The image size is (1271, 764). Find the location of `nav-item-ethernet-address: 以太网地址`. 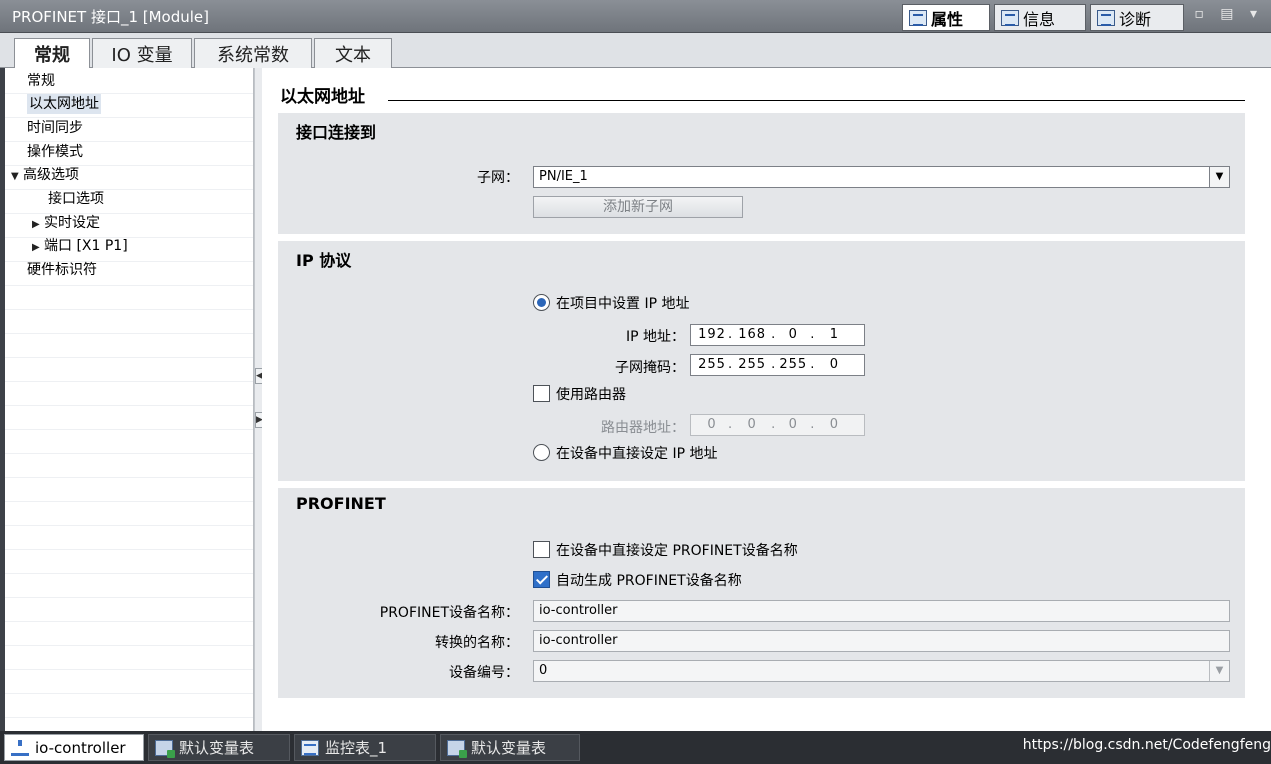

nav-item-ethernet-address: 以太网地址 is located at coordinates (64, 104).